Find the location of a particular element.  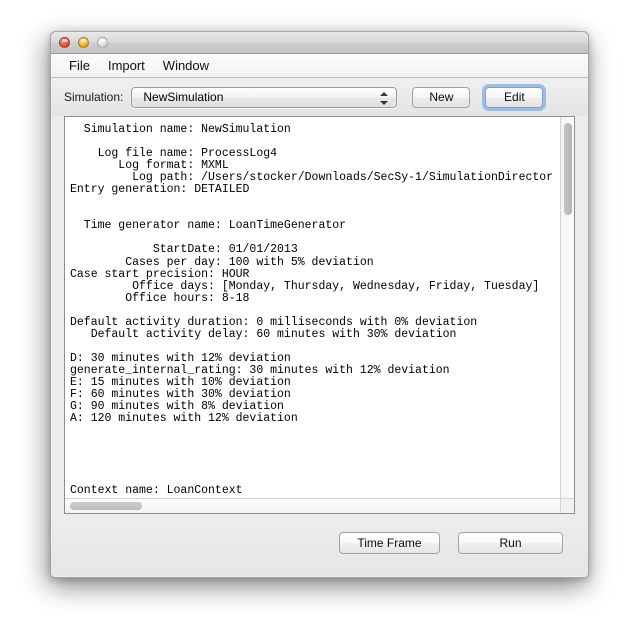

window-titlebar is located at coordinates (319, 43).